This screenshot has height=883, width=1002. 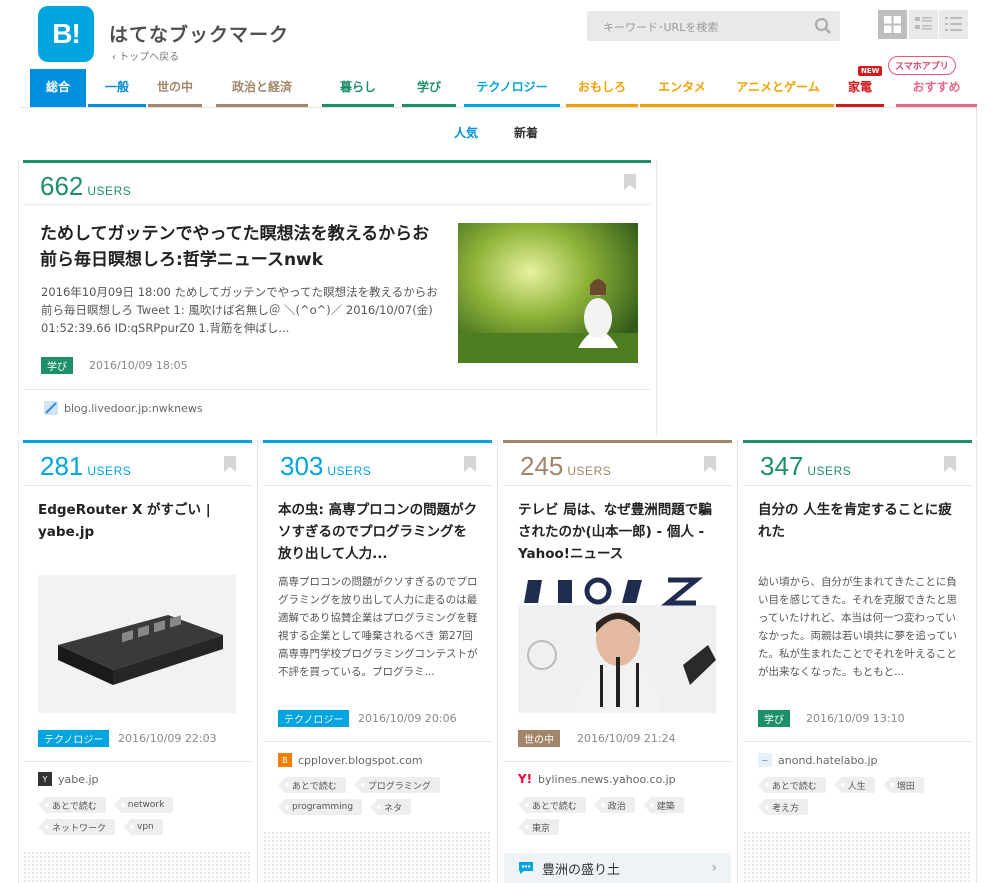 I want to click on yahoo-favicon: Y!, so click(x=525, y=779).